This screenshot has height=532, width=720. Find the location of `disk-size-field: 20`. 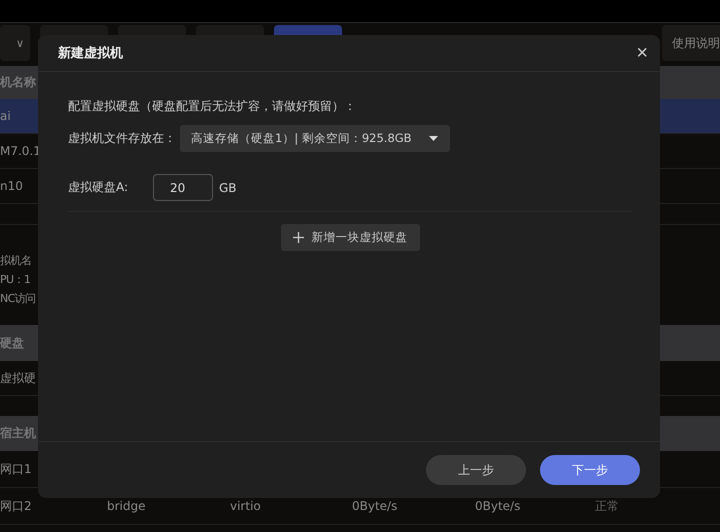

disk-size-field: 20 is located at coordinates (183, 187).